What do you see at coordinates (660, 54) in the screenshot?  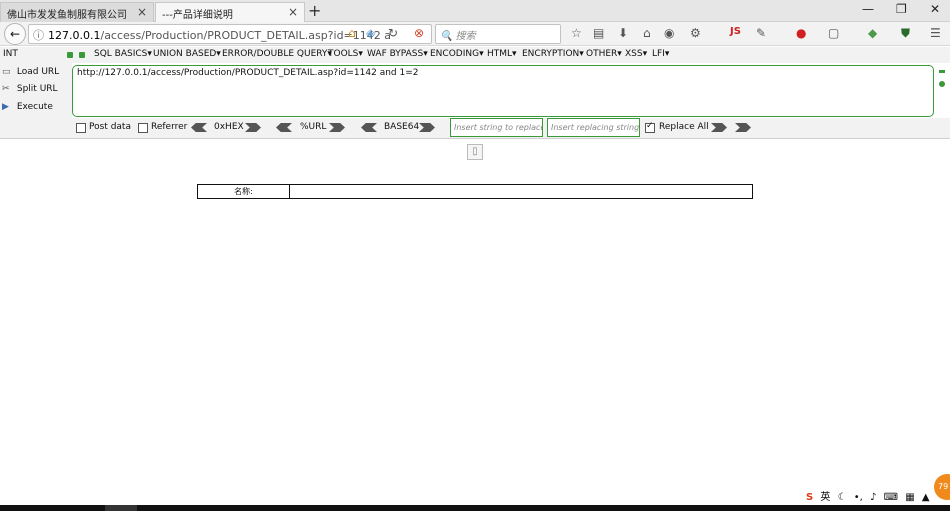 I see `menu-lfi: LFI▾` at bounding box center [660, 54].